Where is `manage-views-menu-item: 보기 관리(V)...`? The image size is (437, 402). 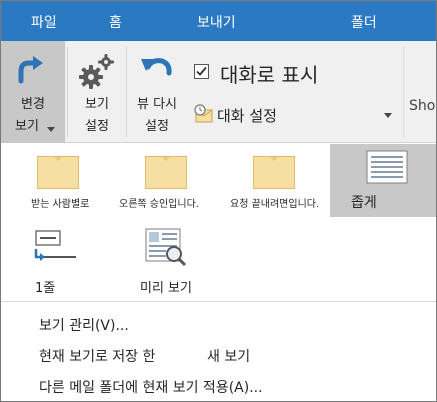 manage-views-menu-item: 보기 관리(V)... is located at coordinates (84, 325).